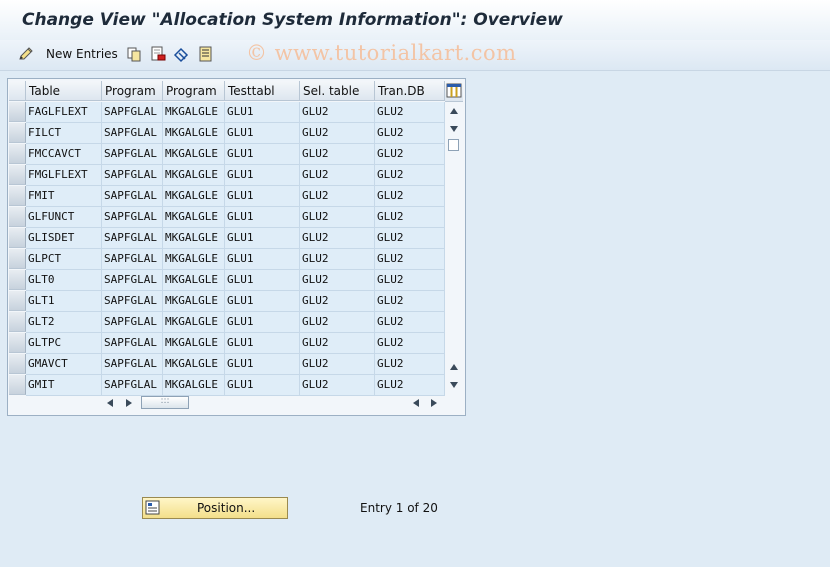 The height and width of the screenshot is (567, 830). I want to click on vertical-scroll-thumb, so click(453, 145).